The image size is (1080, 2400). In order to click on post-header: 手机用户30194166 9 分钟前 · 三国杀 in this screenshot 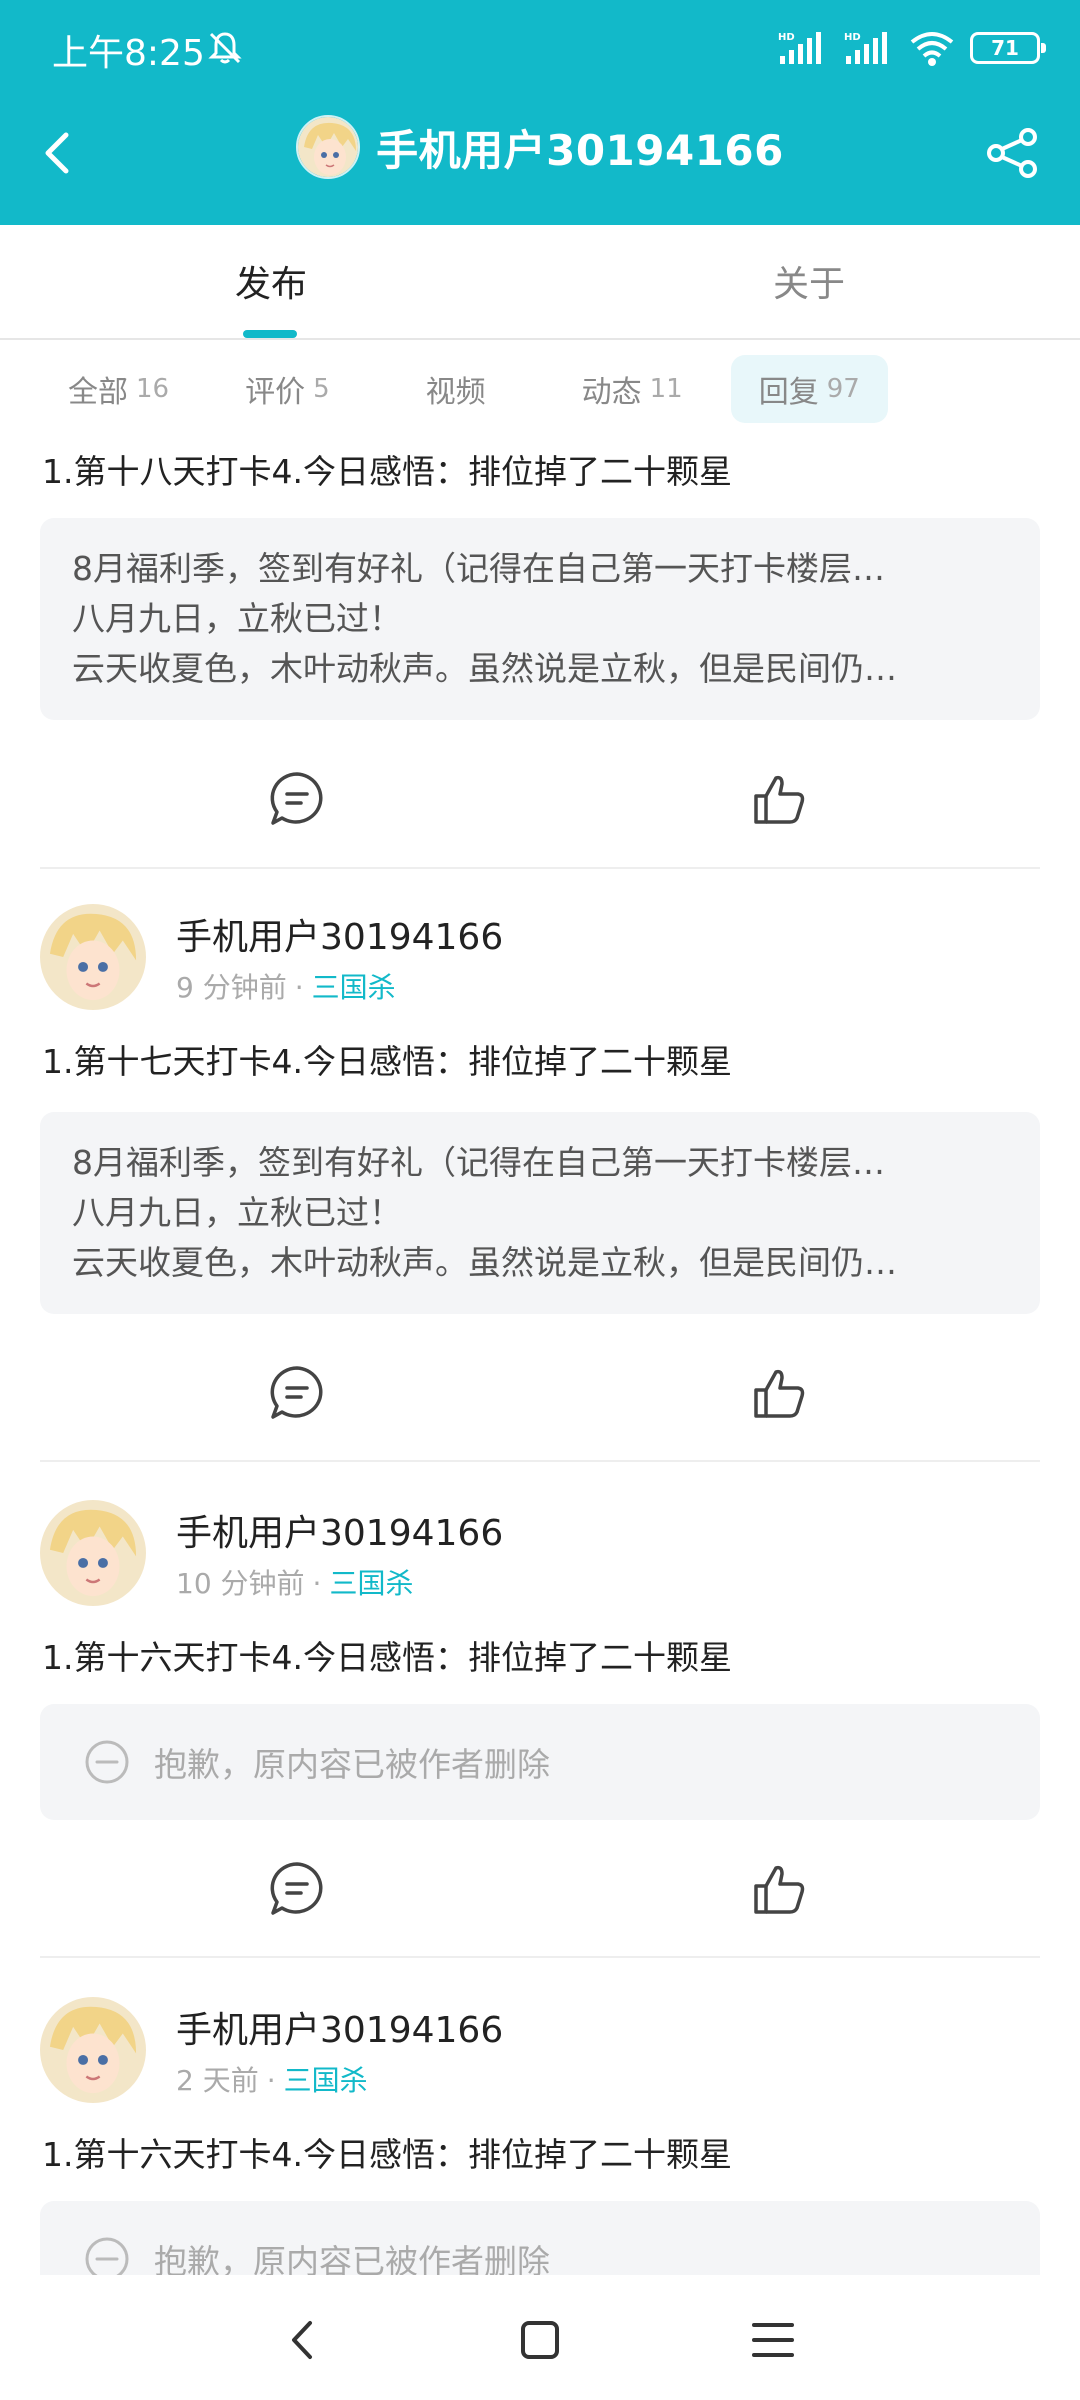, I will do `click(271, 957)`.